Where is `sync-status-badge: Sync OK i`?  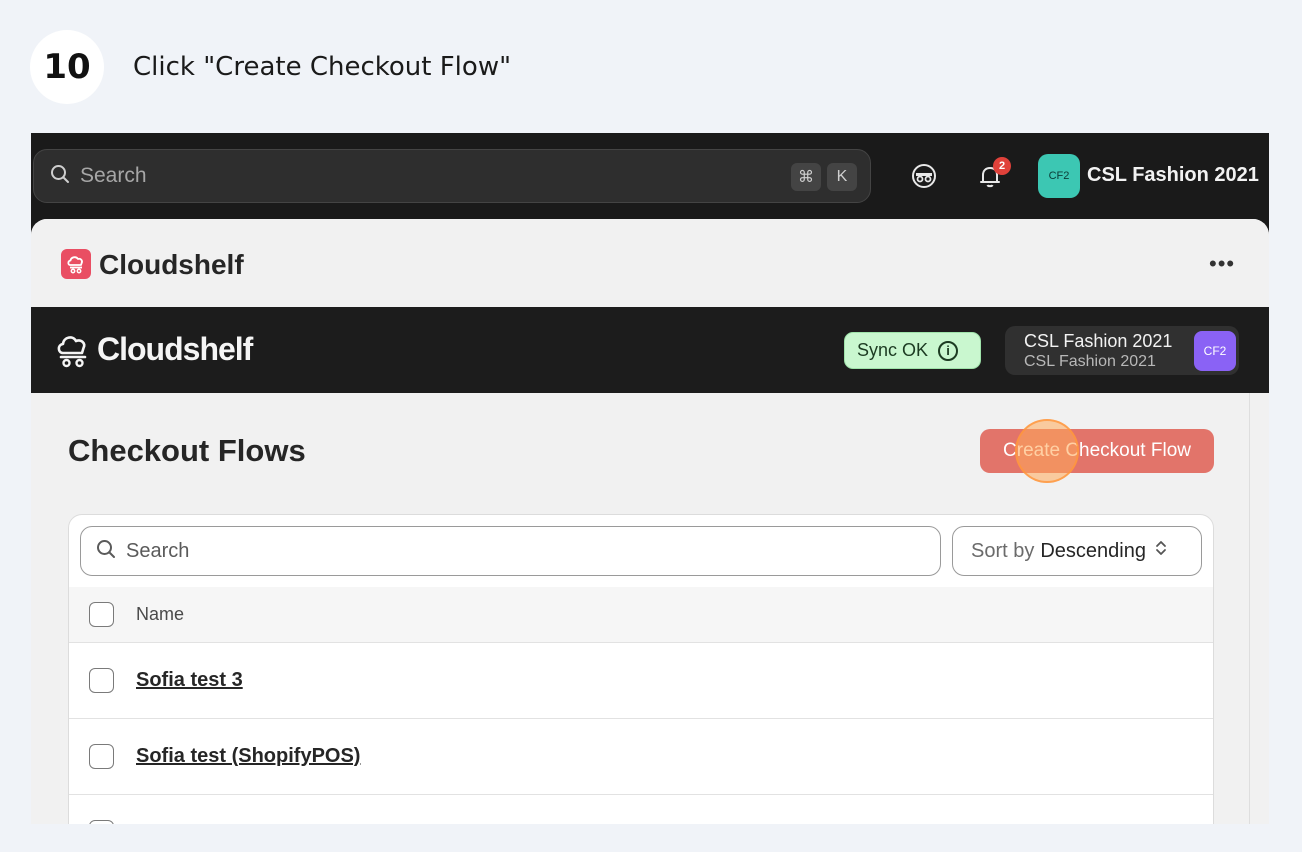 sync-status-badge: Sync OK i is located at coordinates (912, 350).